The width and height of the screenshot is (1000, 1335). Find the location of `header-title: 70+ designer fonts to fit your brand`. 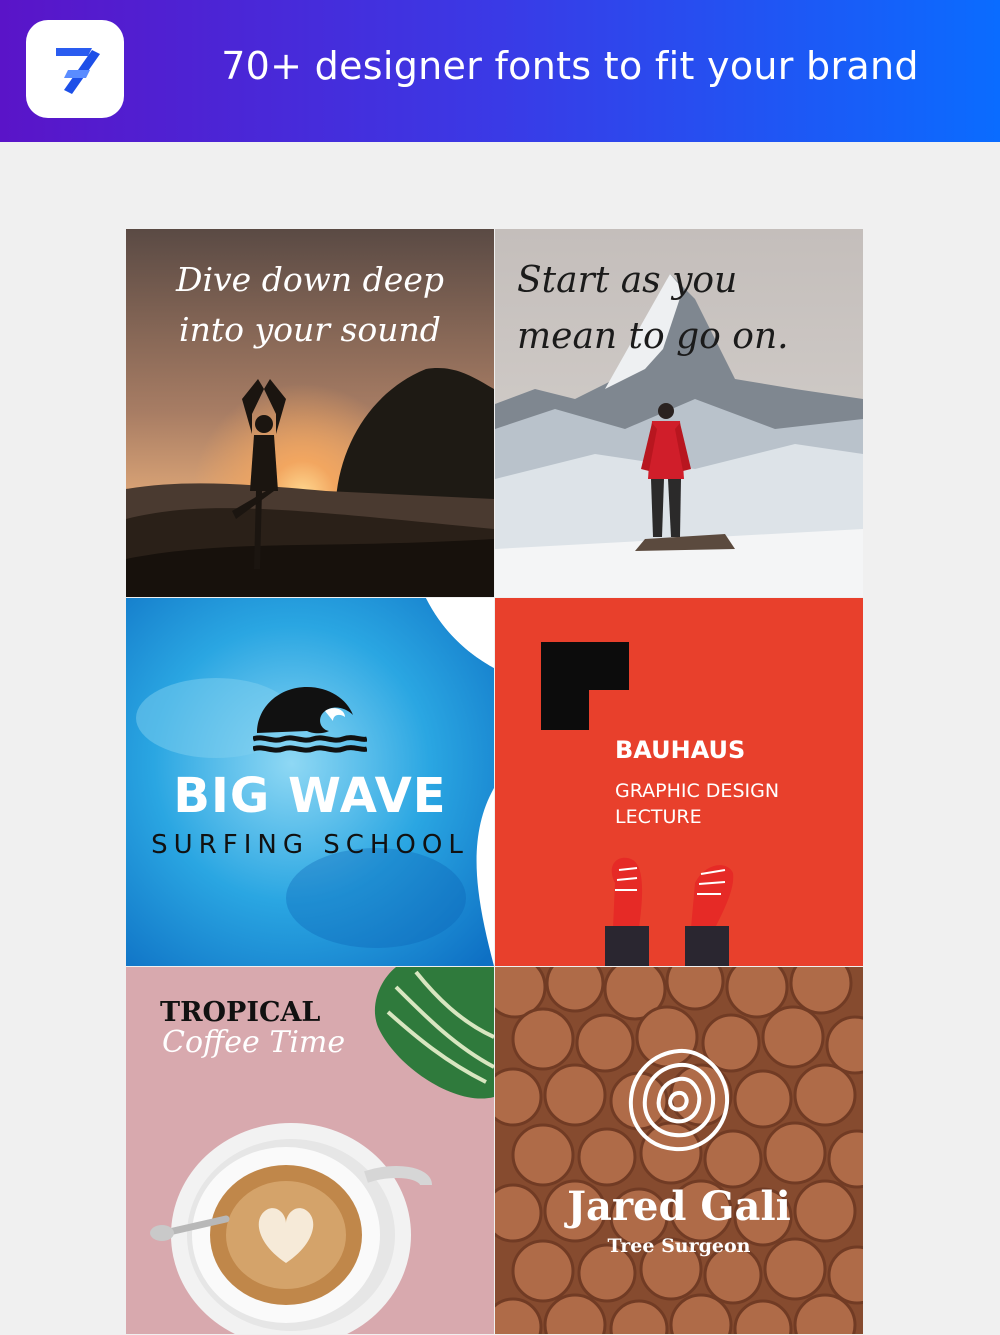

header-title: 70+ designer fonts to fit your brand is located at coordinates (570, 66).